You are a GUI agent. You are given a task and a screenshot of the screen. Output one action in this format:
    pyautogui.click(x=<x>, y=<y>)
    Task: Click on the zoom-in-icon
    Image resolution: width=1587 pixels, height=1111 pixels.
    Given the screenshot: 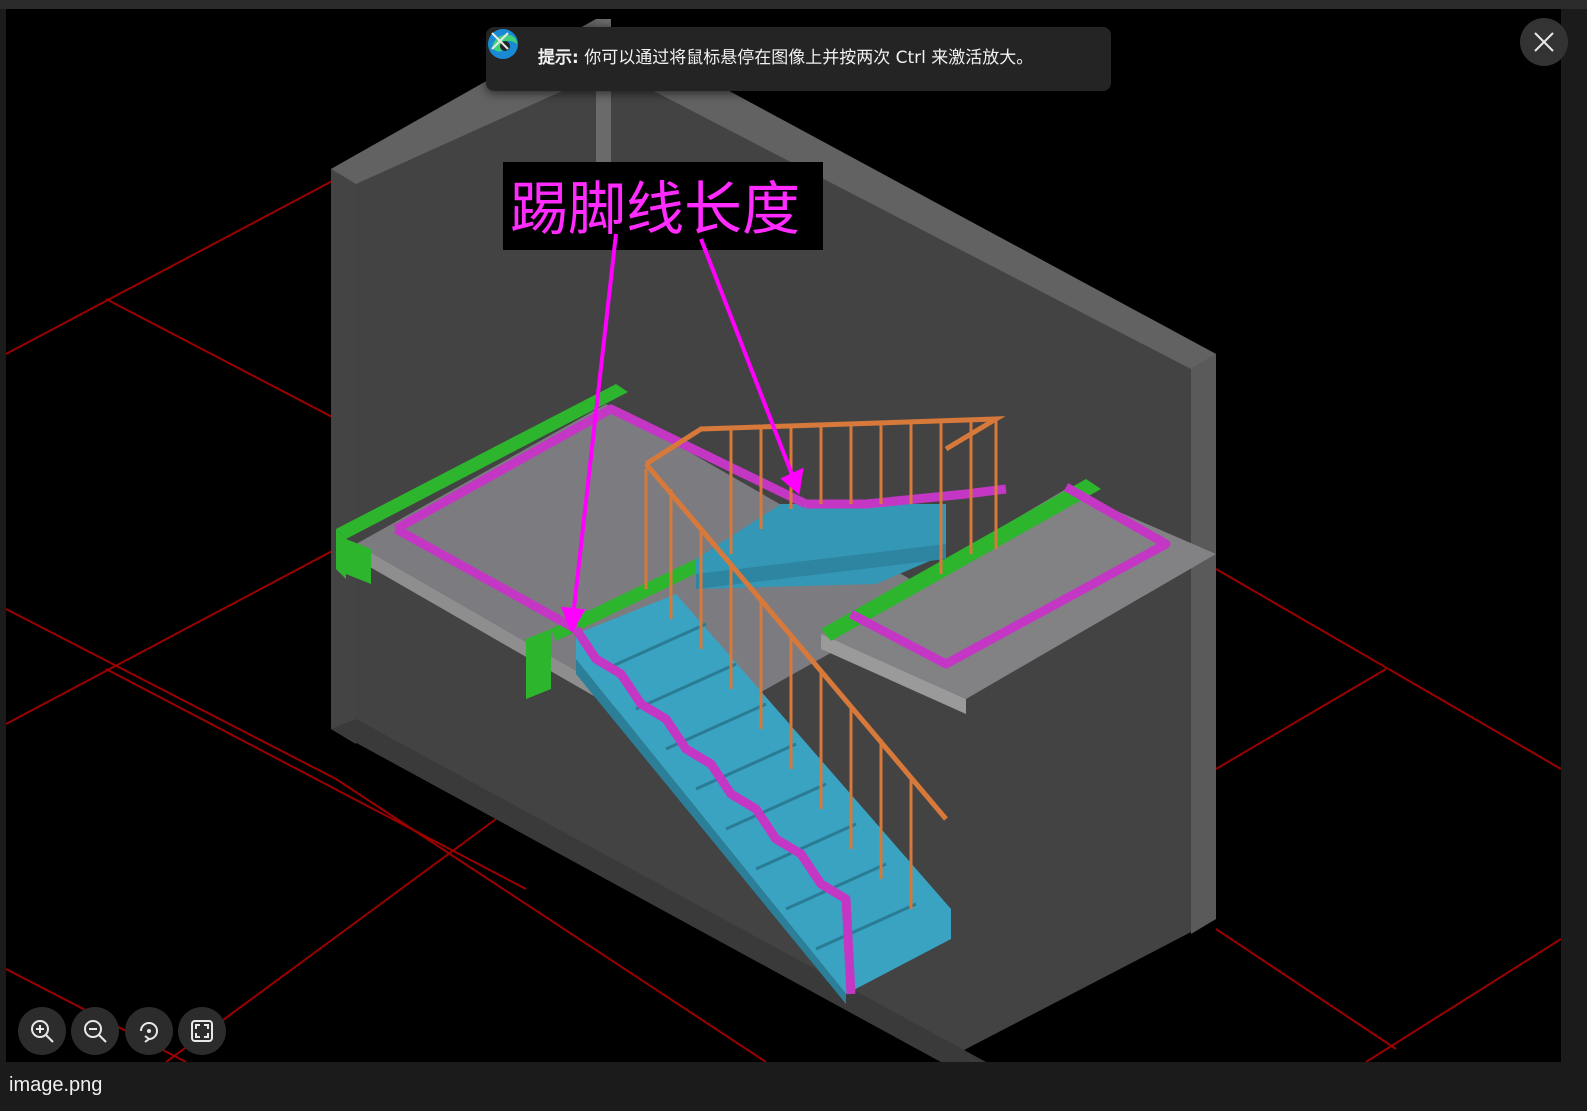 What is the action you would take?
    pyautogui.click(x=42, y=1031)
    